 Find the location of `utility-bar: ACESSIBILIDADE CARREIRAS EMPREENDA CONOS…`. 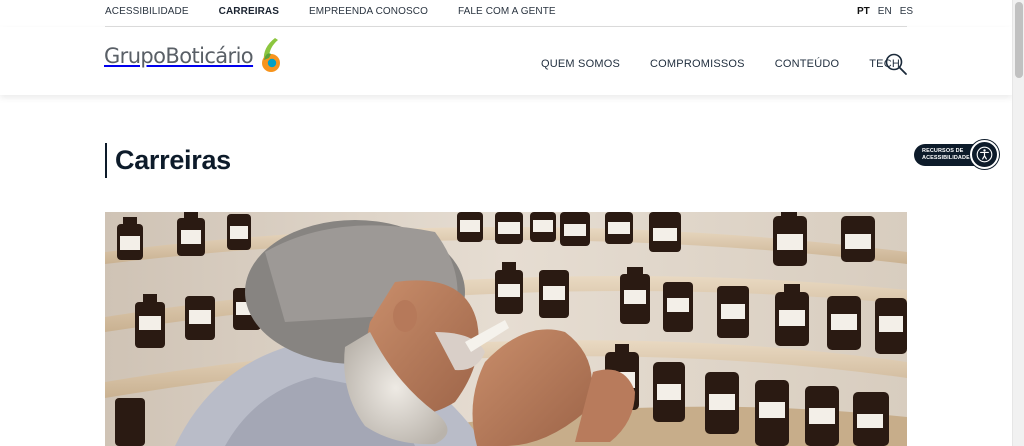

utility-bar: ACESSIBILIDADE CARREIRAS EMPREENDA CONOS… is located at coordinates (506, 13).